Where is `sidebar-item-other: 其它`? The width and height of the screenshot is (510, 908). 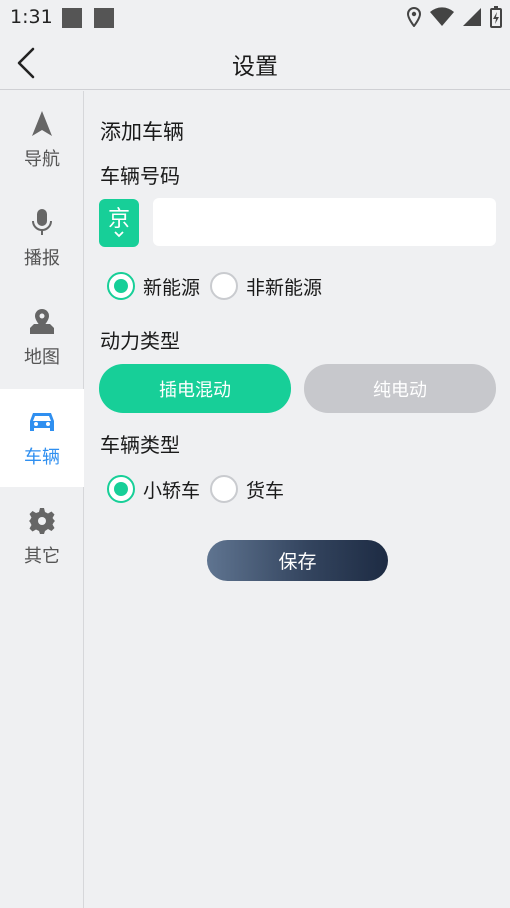 sidebar-item-other: 其它 is located at coordinates (42, 537).